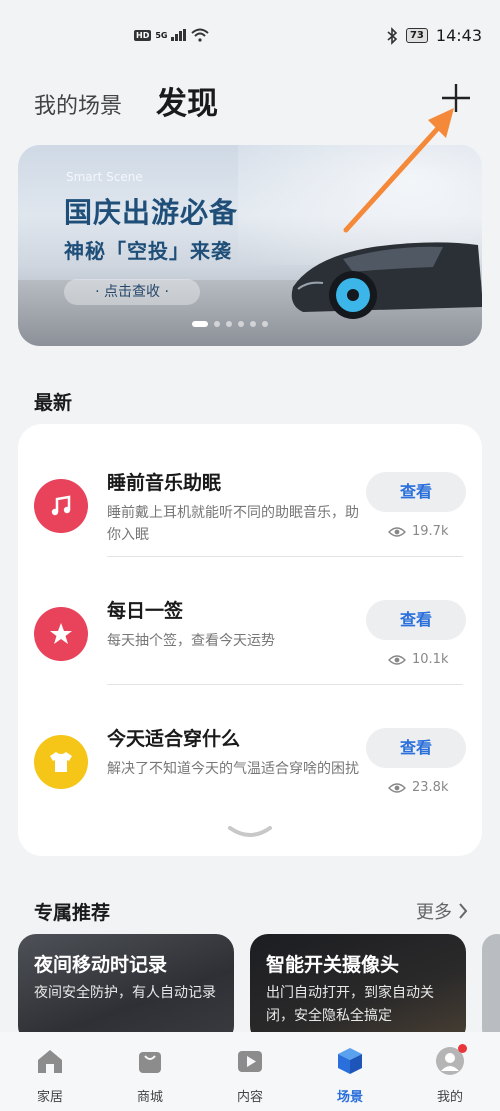  Describe the element at coordinates (456, 98) in the screenshot. I see `add-scene-button` at that location.